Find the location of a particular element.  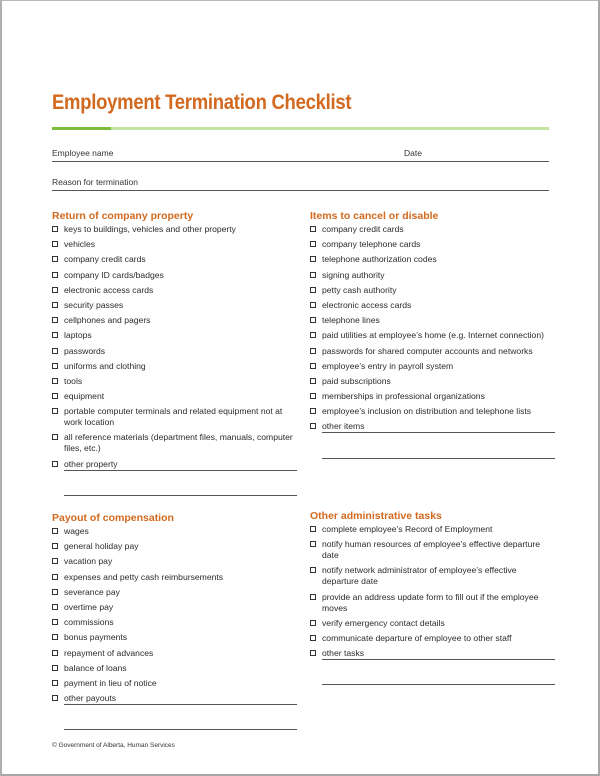

checklist-item: telephone authorization codes is located at coordinates (432, 259).